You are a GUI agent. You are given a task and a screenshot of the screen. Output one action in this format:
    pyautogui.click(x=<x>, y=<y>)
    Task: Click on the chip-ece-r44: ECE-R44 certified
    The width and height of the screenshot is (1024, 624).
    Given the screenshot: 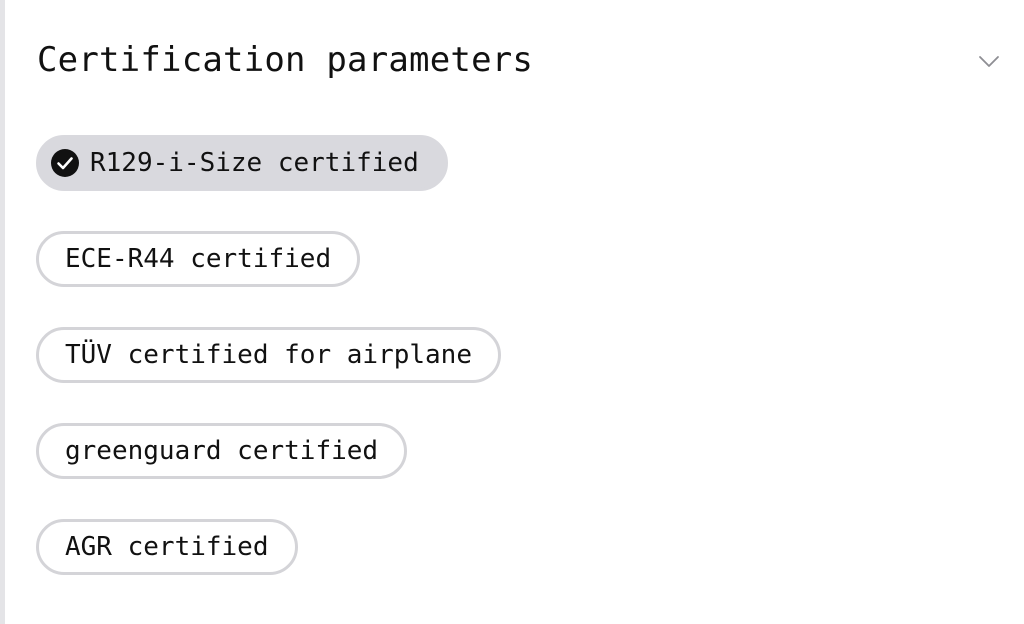 What is the action you would take?
    pyautogui.click(x=198, y=259)
    